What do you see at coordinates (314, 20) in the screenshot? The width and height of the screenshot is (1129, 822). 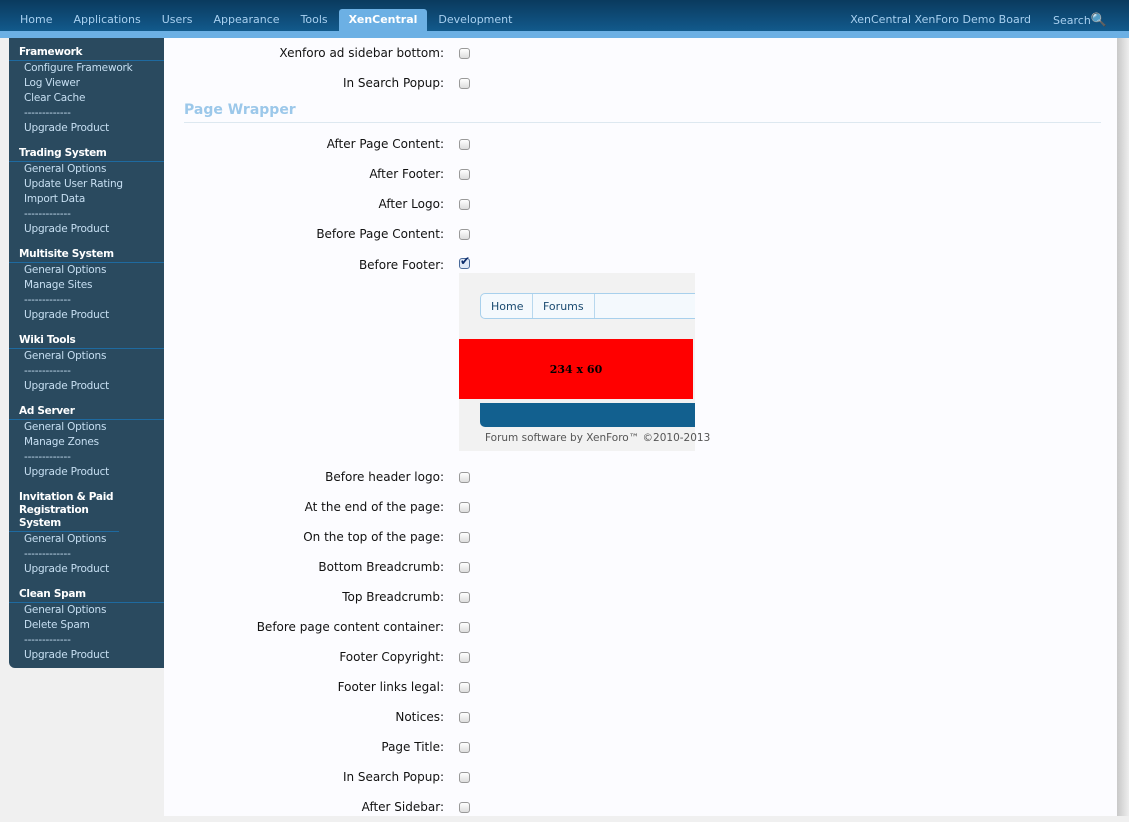 I see `tab-tools: Tools` at bounding box center [314, 20].